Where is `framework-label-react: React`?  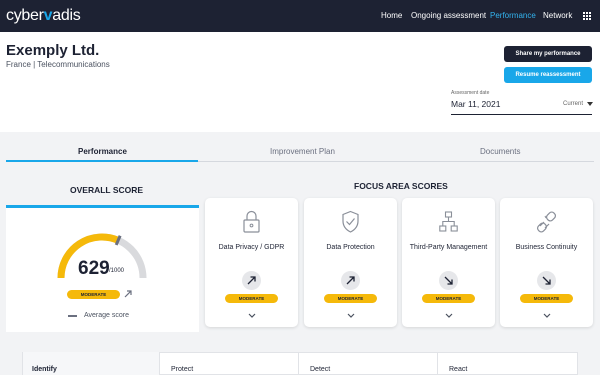 framework-label-react: React is located at coordinates (458, 369).